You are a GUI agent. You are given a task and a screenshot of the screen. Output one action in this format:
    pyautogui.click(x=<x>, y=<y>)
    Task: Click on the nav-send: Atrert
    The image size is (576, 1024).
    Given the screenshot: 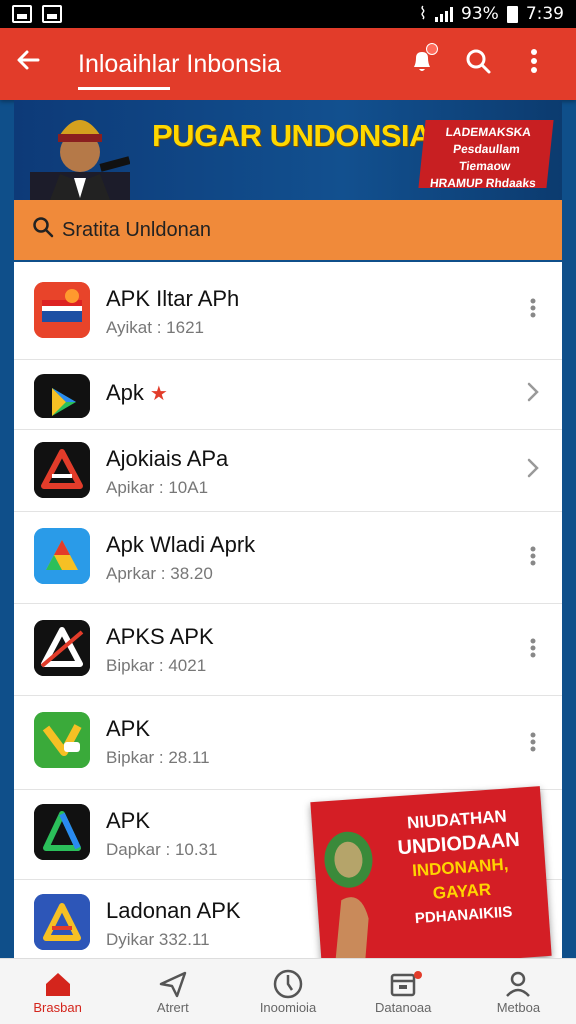 What is the action you would take?
    pyautogui.click(x=172, y=991)
    